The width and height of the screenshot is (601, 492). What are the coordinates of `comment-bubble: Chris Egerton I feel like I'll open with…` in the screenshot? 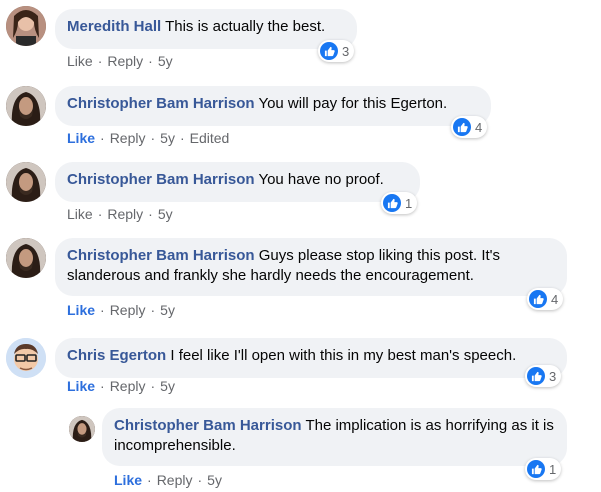 It's located at (311, 358).